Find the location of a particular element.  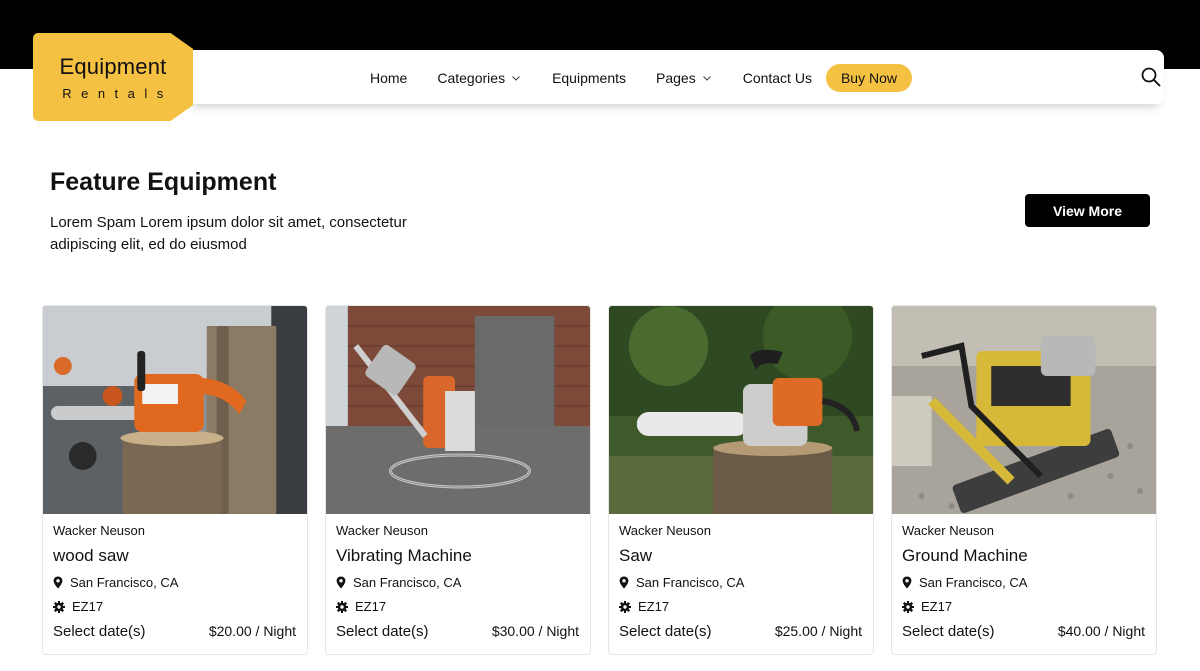

card-price: $20.00 / Night is located at coordinates (252, 631).